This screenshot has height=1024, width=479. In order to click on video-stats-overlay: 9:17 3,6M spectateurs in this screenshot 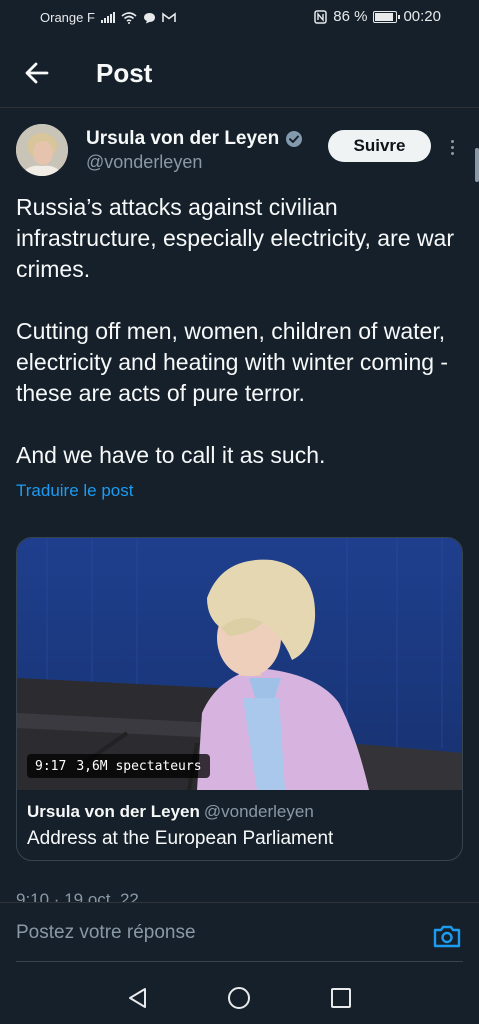, I will do `click(118, 766)`.